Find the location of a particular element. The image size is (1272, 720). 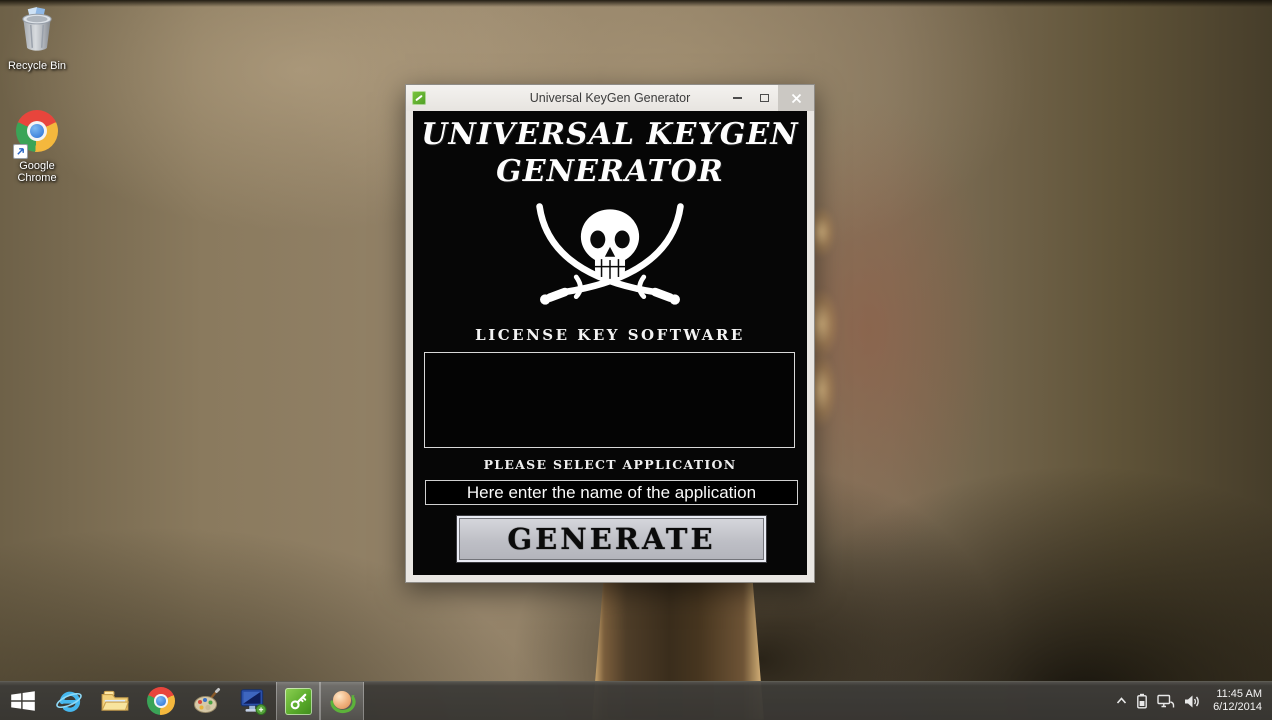

recycle-bin-icon is located at coordinates (37, 31).